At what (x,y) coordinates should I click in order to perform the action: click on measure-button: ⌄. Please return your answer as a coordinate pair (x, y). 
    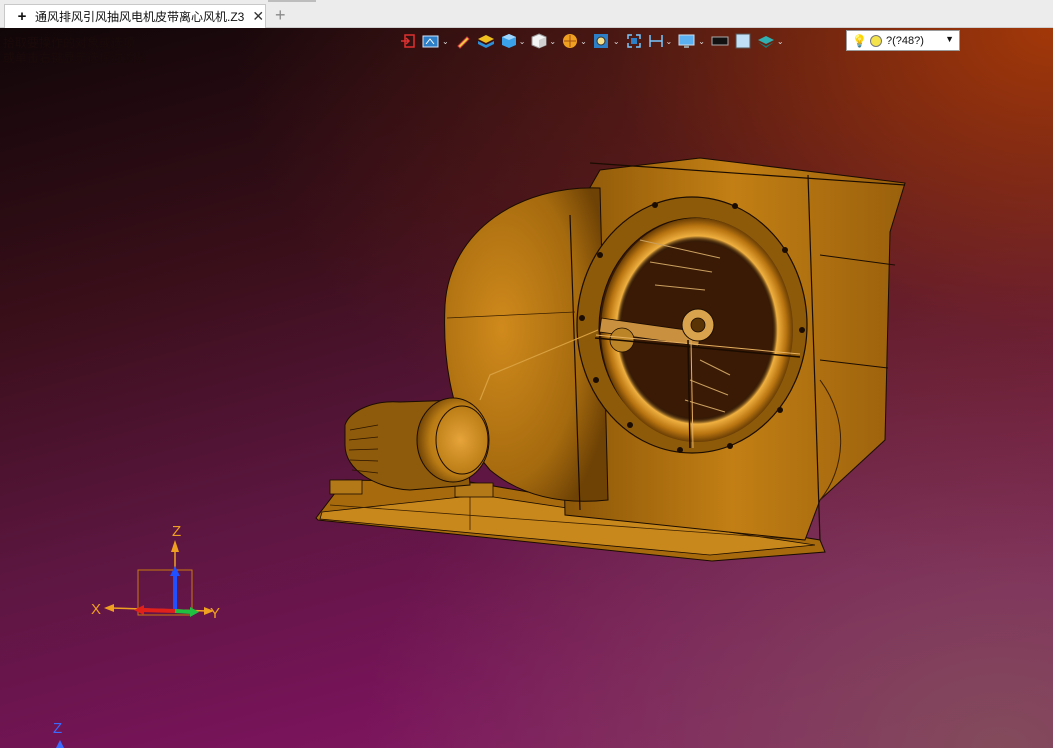
    Looking at the image, I should click on (660, 41).